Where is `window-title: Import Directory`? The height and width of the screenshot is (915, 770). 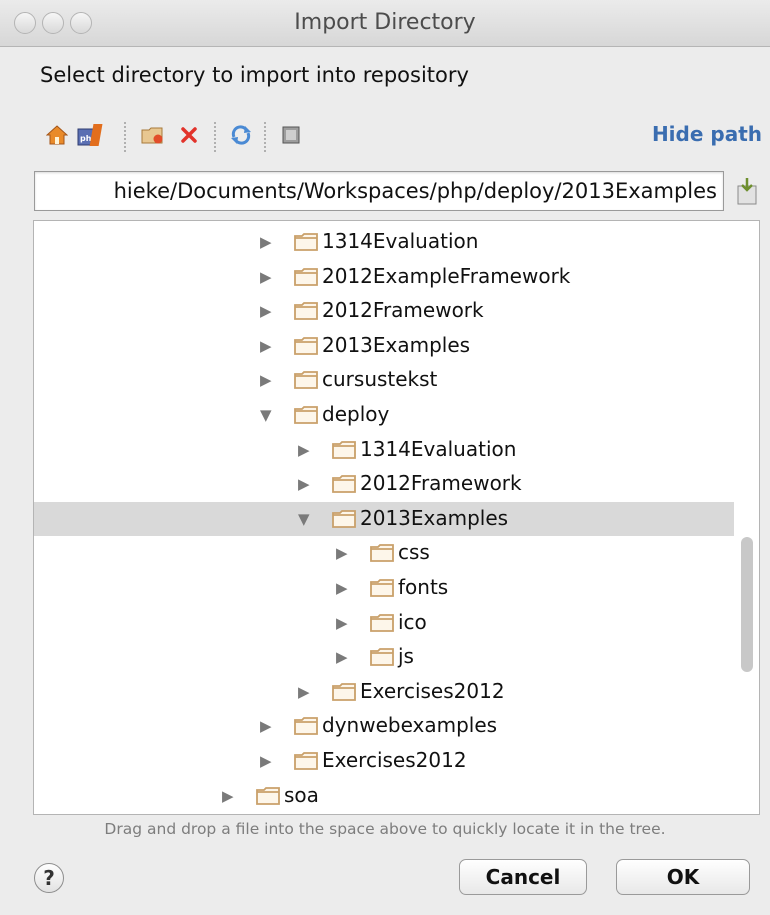 window-title: Import Directory is located at coordinates (385, 22).